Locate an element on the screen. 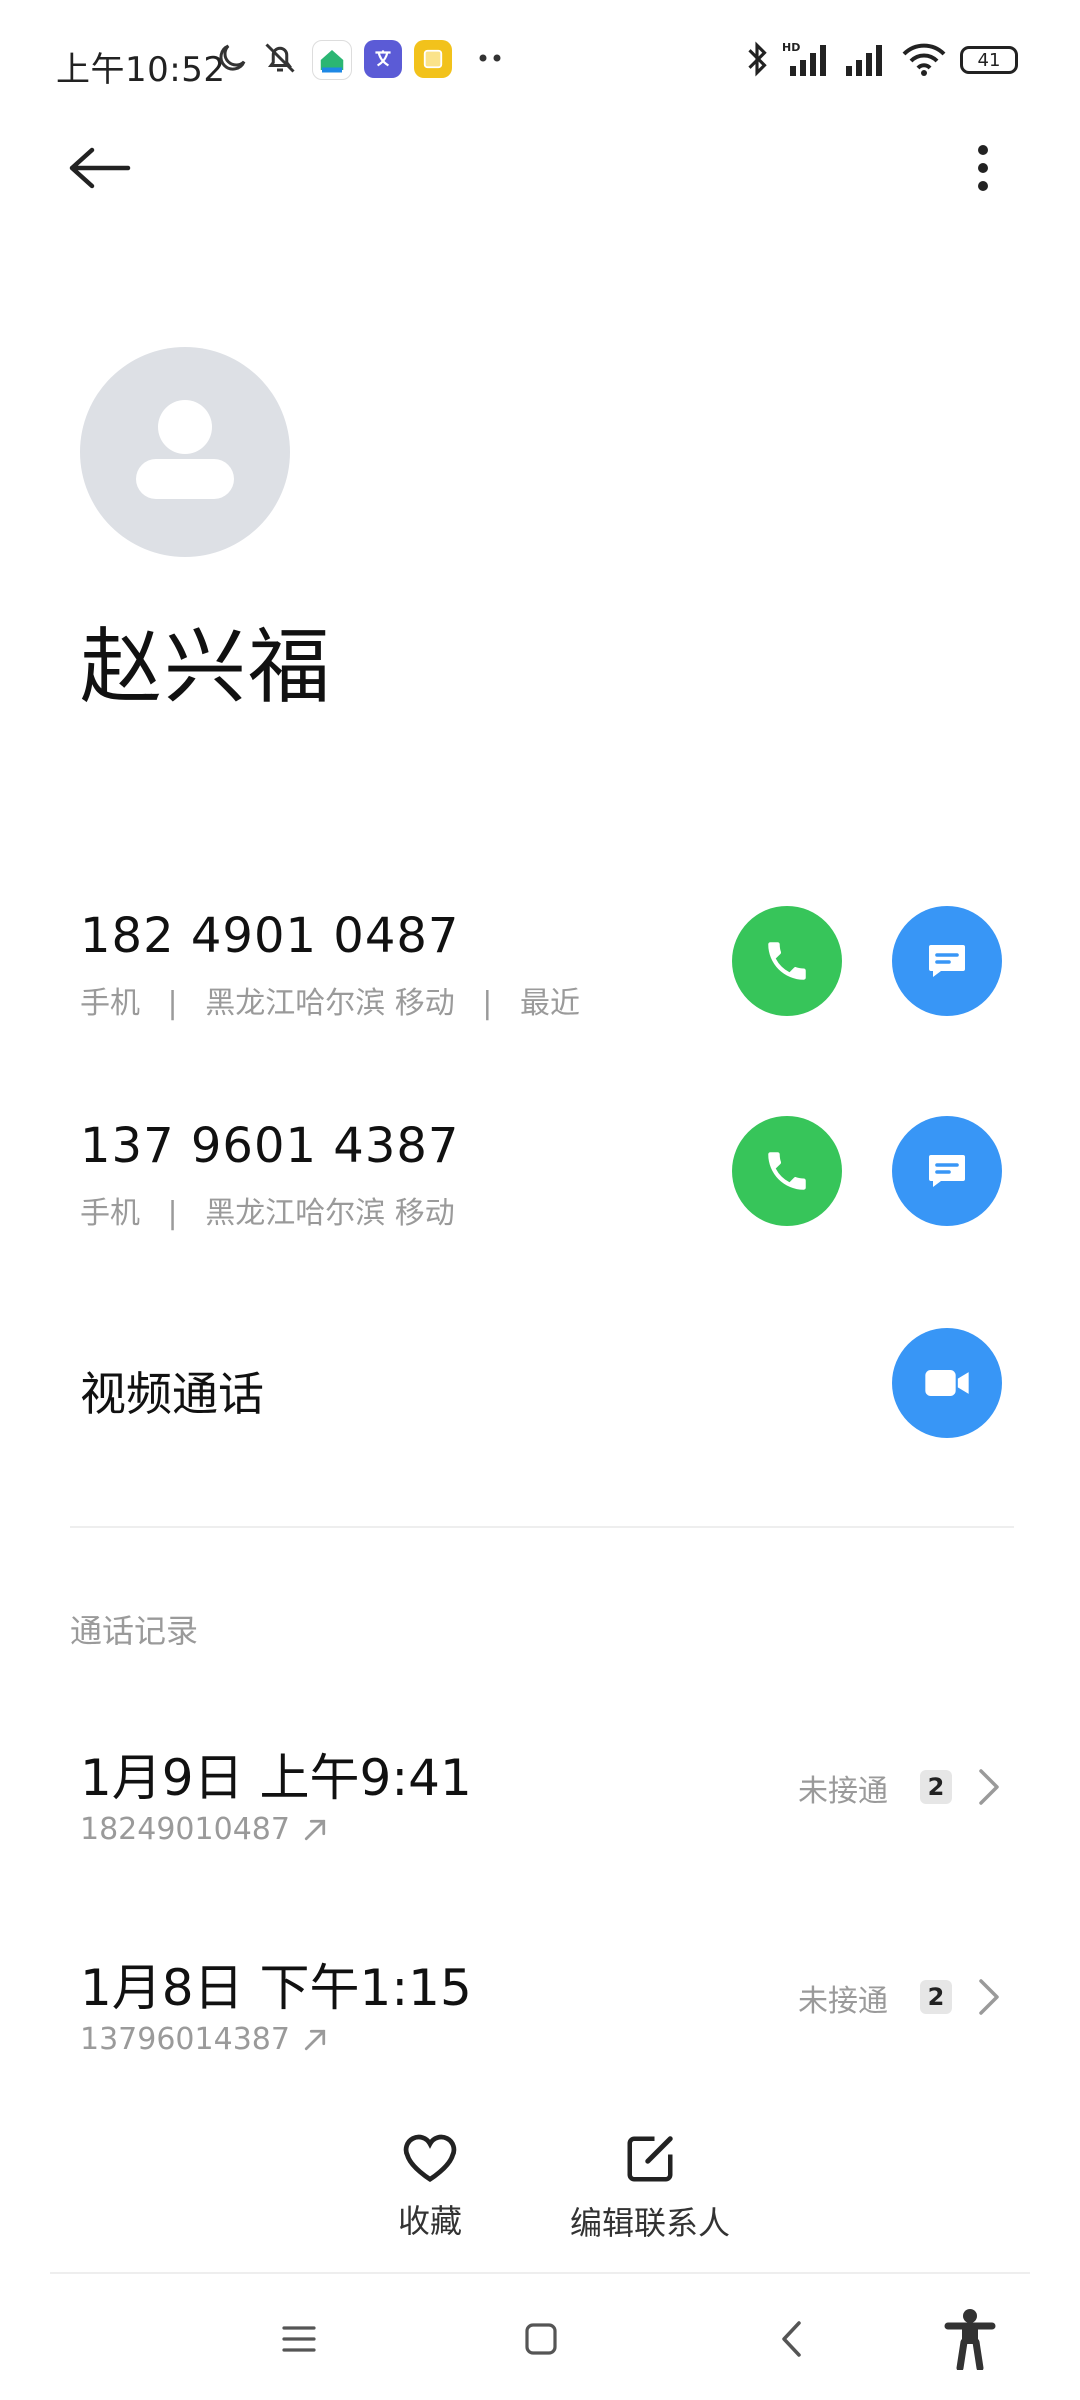 The width and height of the screenshot is (1080, 2400). call-log-entry-2: 1月8日 下午1:15 13796014387 未接通 2 is located at coordinates (540, 2000).